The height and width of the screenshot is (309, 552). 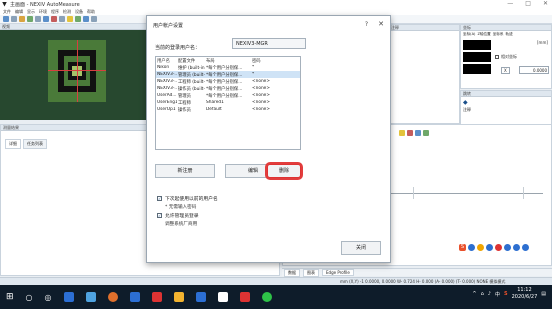 What do you see at coordinates (506, 57) in the screenshot?
I see `relative-coordinate-checkbox: 相对坐标` at bounding box center [506, 57].